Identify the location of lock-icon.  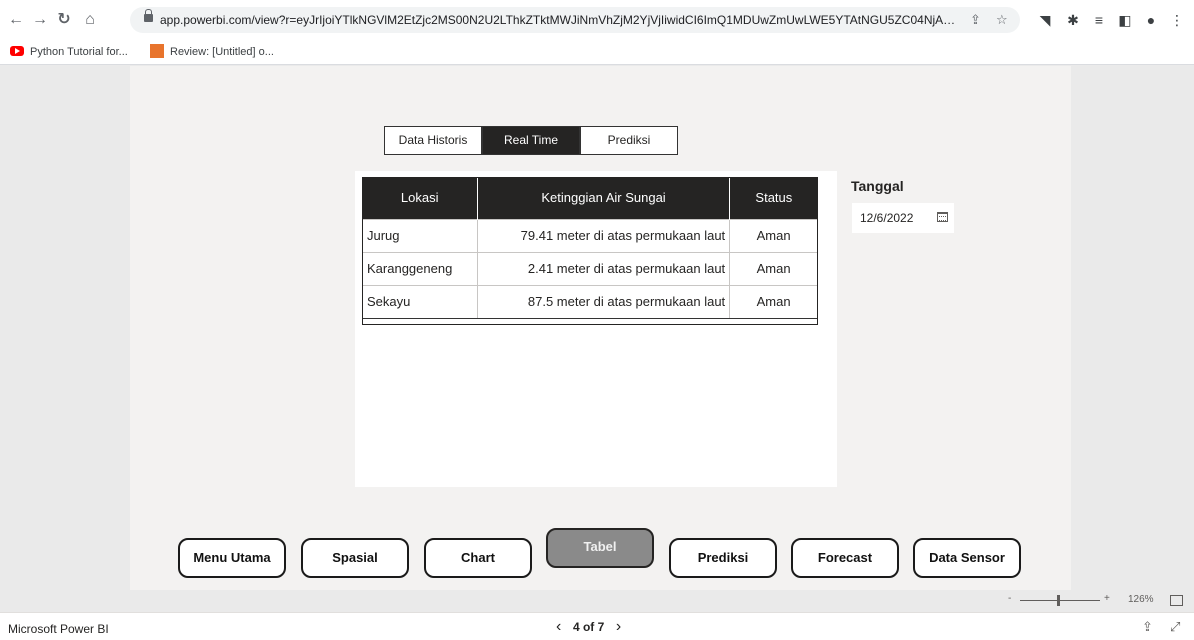
(148, 15).